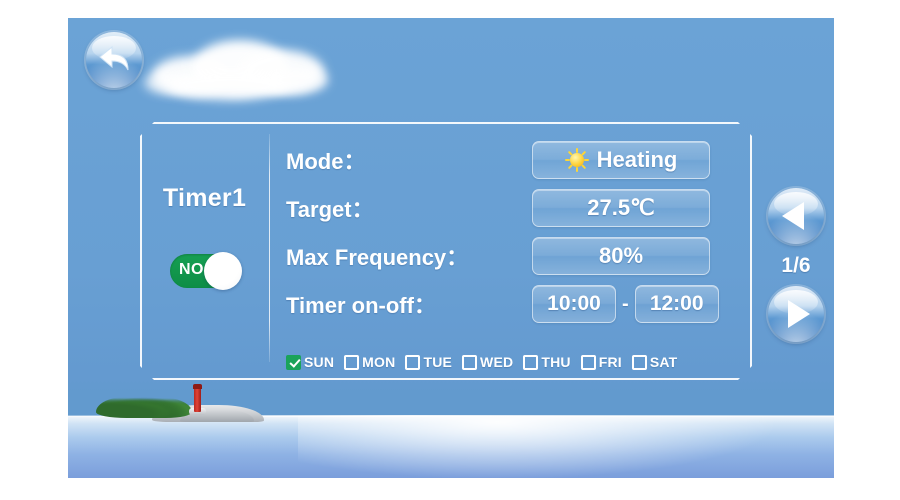 Image resolution: width=900 pixels, height=500 pixels. I want to click on mode-value-text: Heating, so click(637, 159).